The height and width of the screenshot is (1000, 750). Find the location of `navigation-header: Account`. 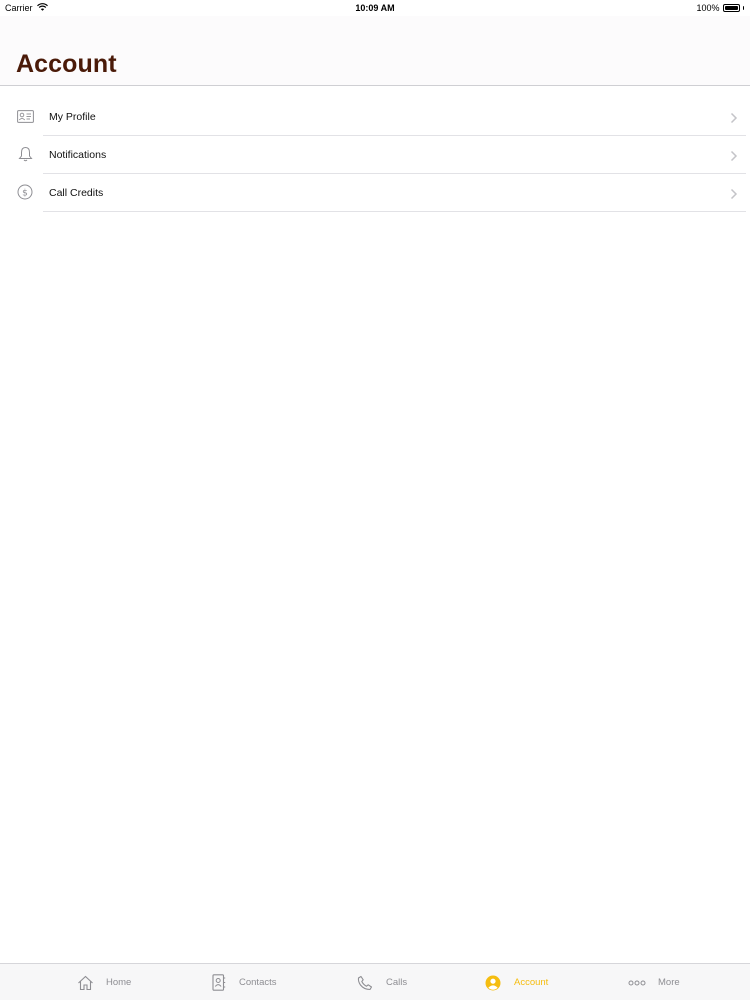

navigation-header: Account is located at coordinates (375, 51).